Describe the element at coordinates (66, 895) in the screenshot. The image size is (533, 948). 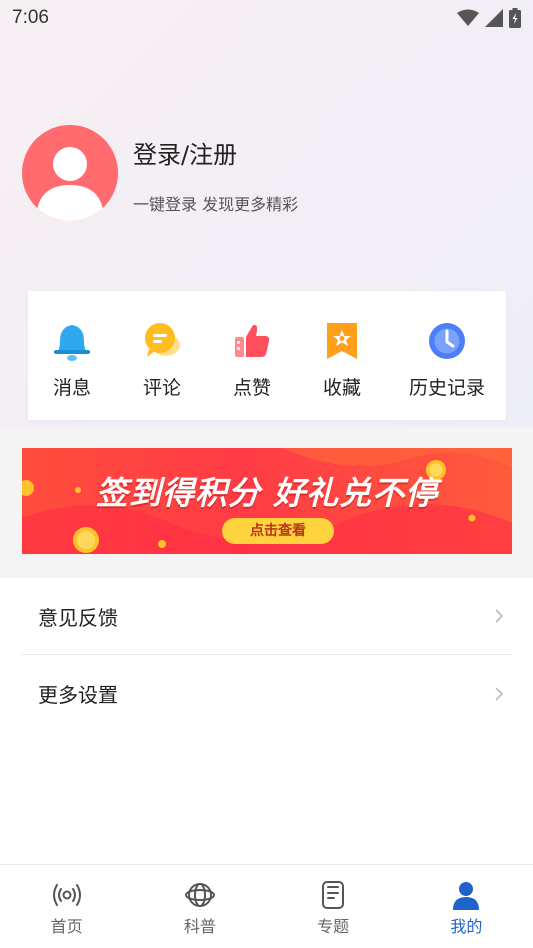
I see `radio-icon` at that location.